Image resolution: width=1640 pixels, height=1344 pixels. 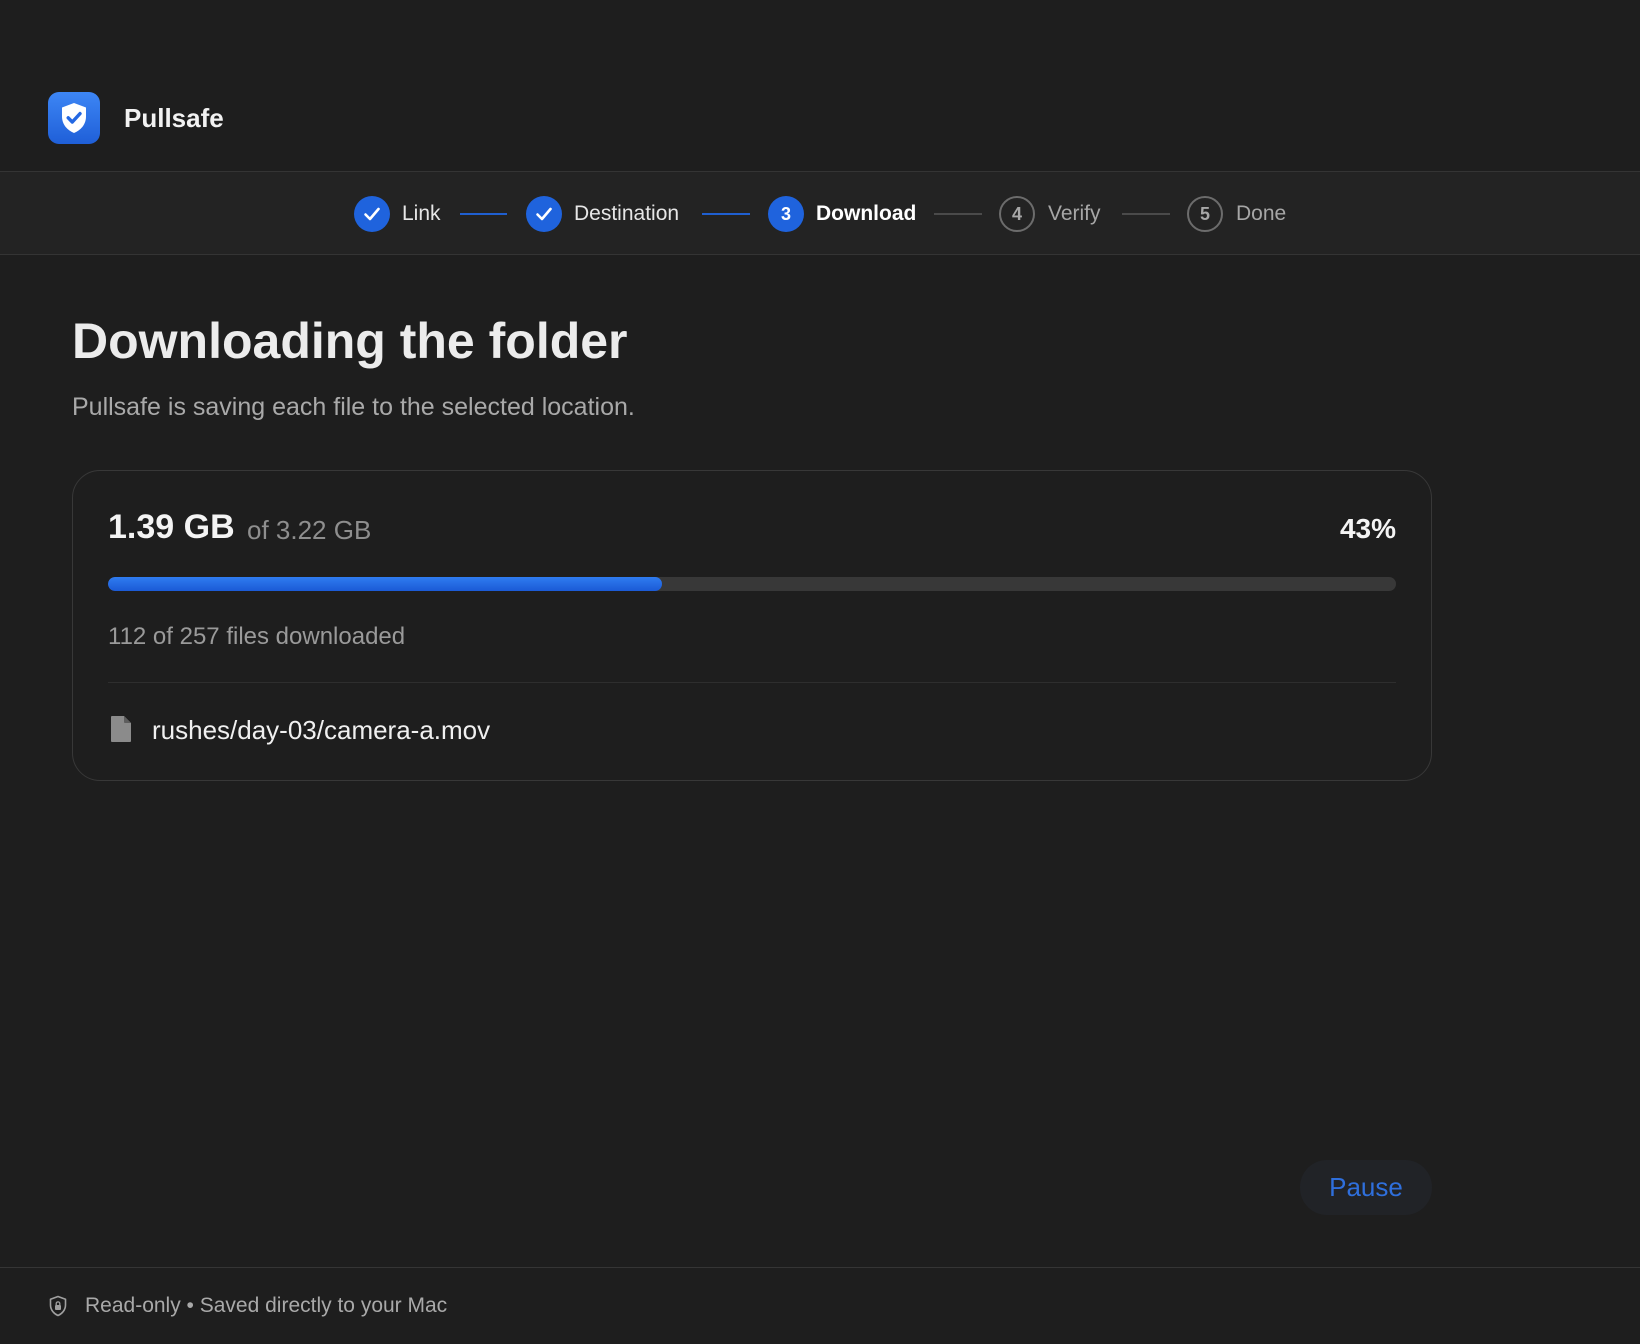 What do you see at coordinates (1366, 1187) in the screenshot?
I see `pause-button: Pause` at bounding box center [1366, 1187].